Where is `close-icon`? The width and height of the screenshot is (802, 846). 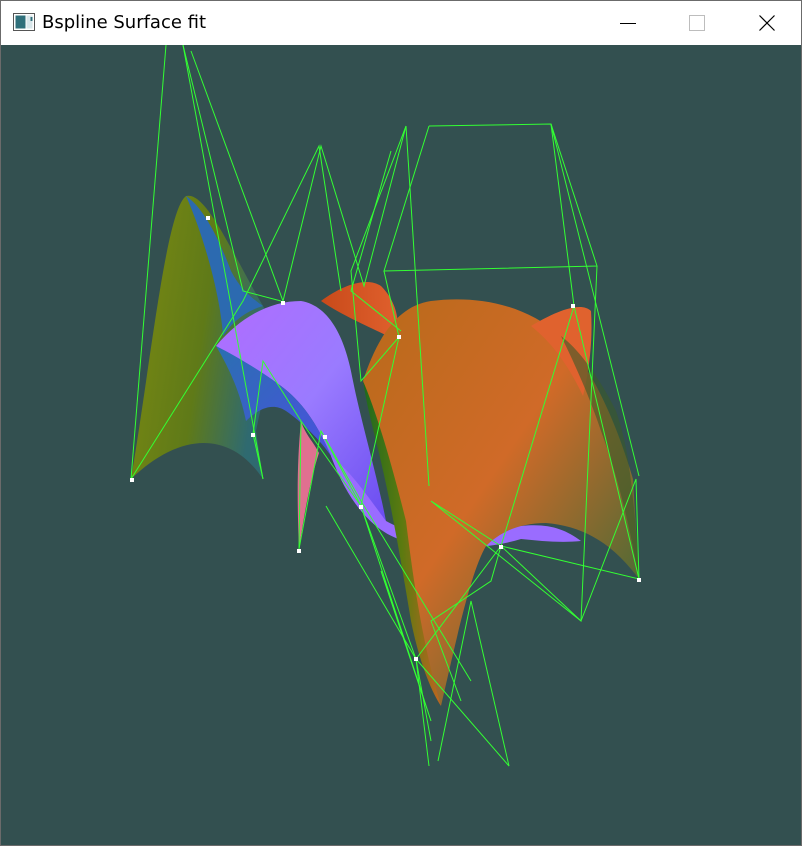
close-icon is located at coordinates (767, 23).